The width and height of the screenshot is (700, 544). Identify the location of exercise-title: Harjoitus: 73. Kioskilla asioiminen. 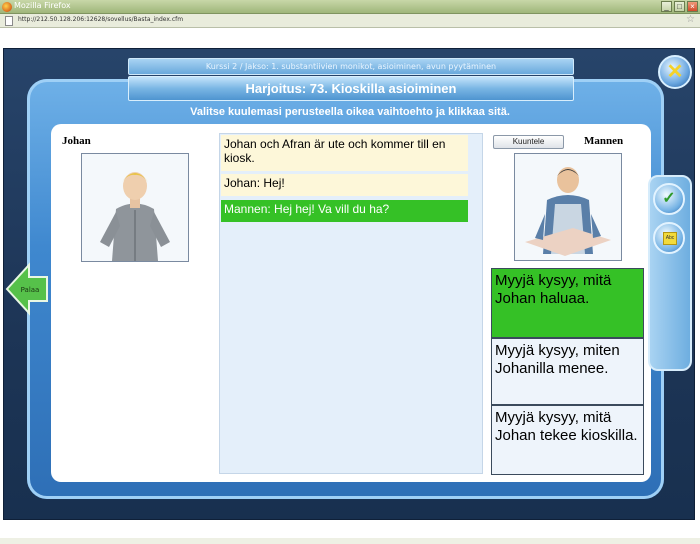
(351, 88).